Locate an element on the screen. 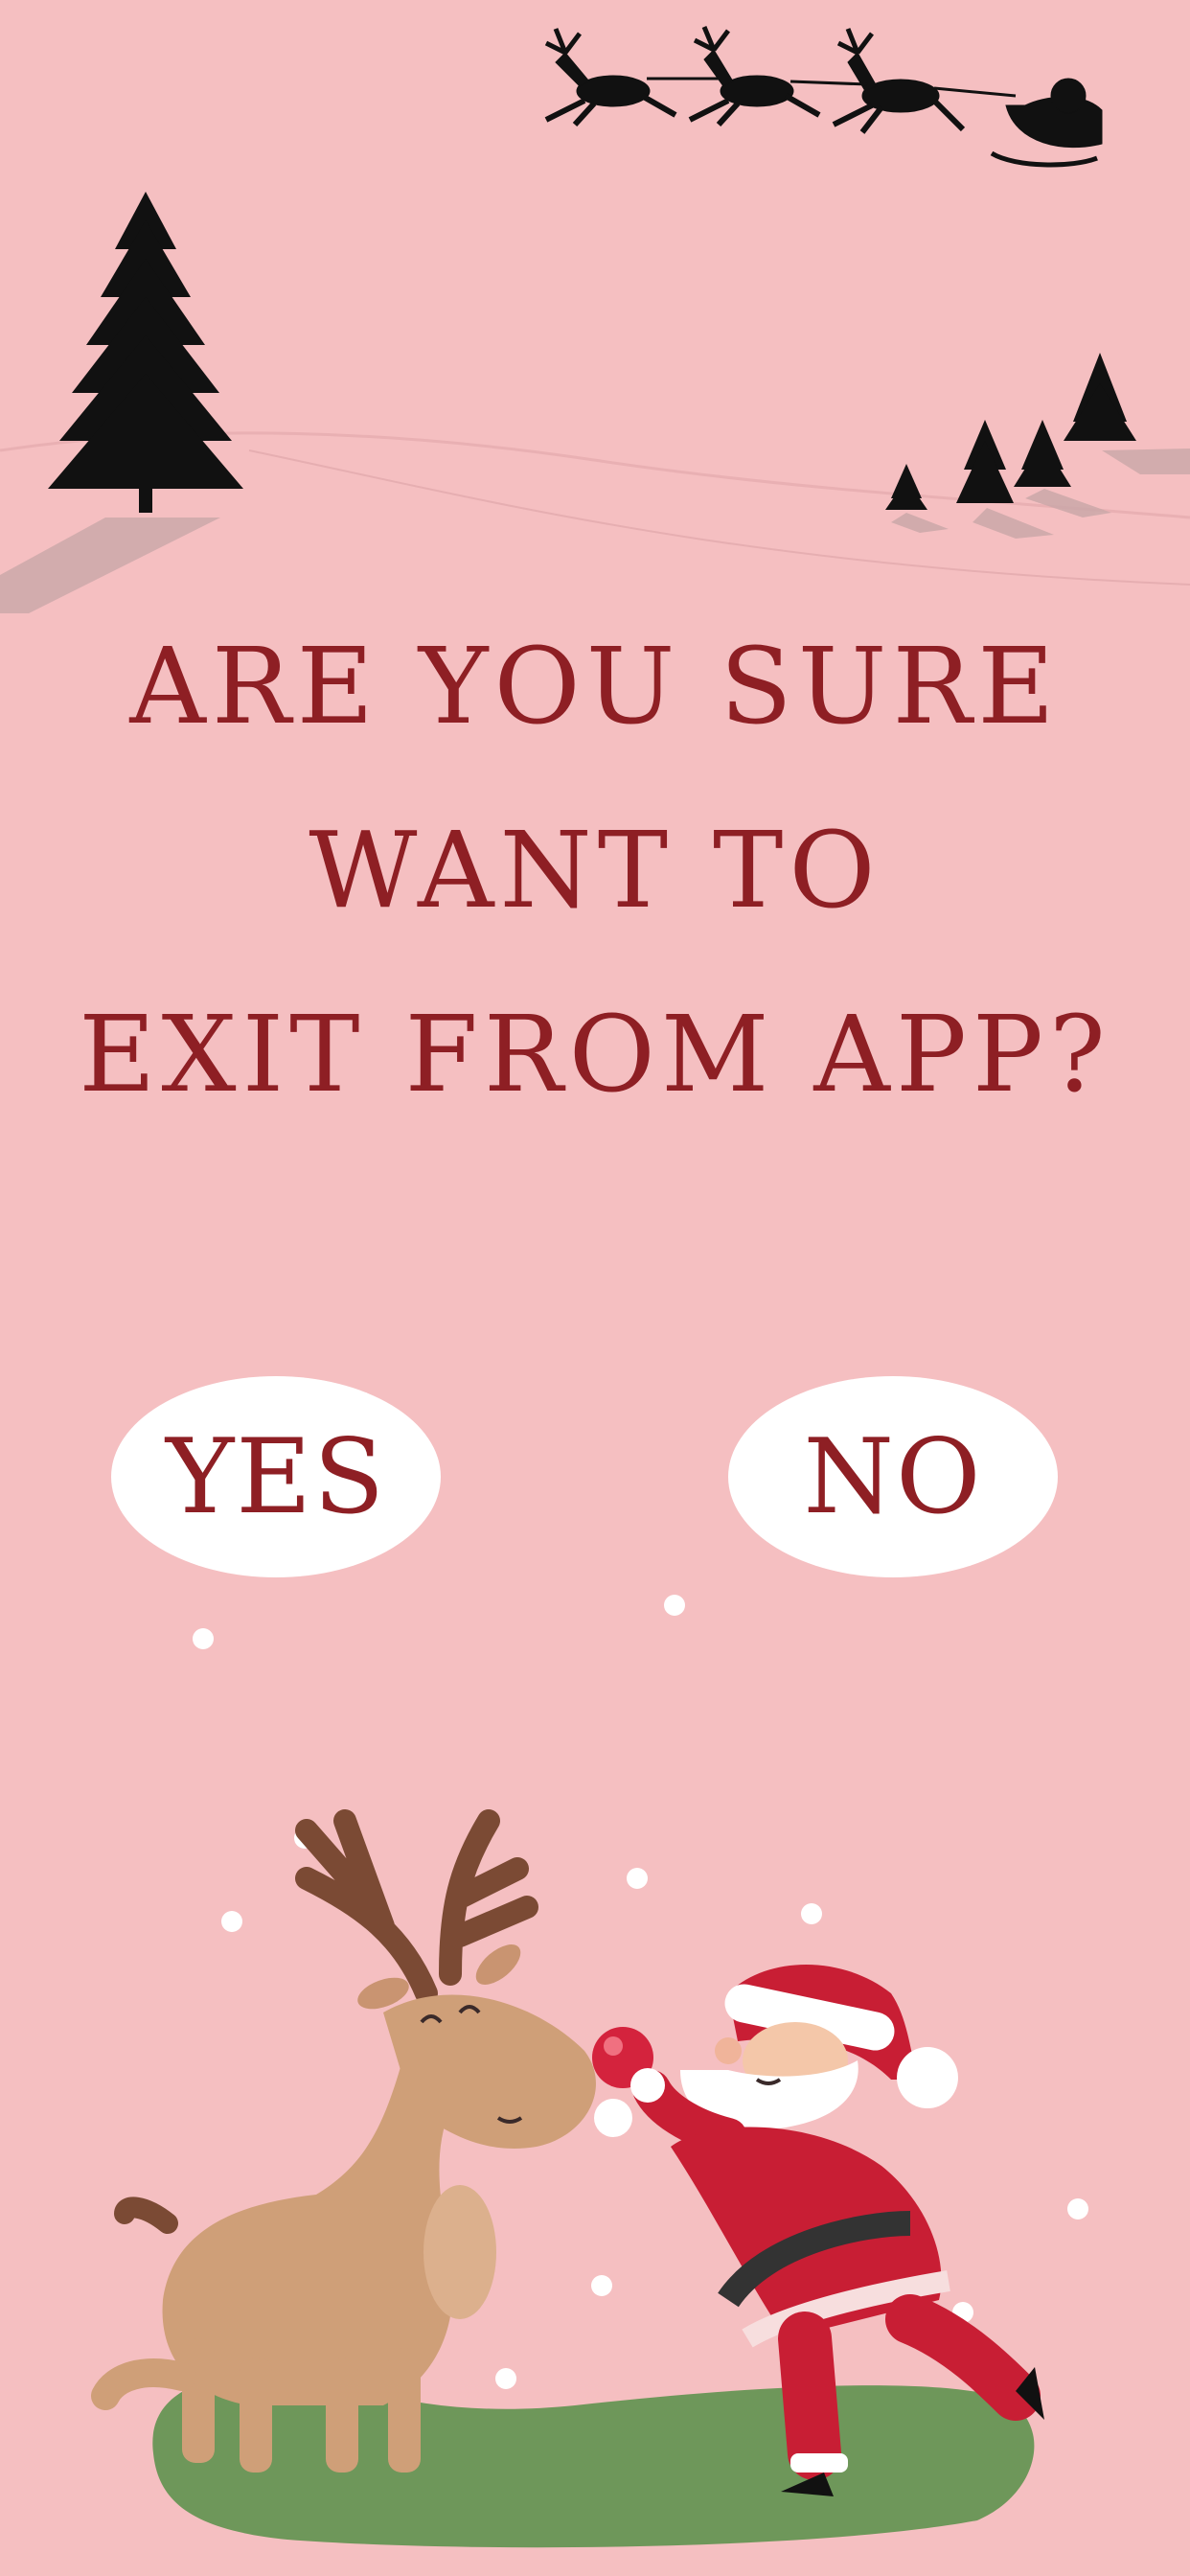 The image size is (1190, 2576). title-line-3: EXIT FROM APP? is located at coordinates (595, 1054).